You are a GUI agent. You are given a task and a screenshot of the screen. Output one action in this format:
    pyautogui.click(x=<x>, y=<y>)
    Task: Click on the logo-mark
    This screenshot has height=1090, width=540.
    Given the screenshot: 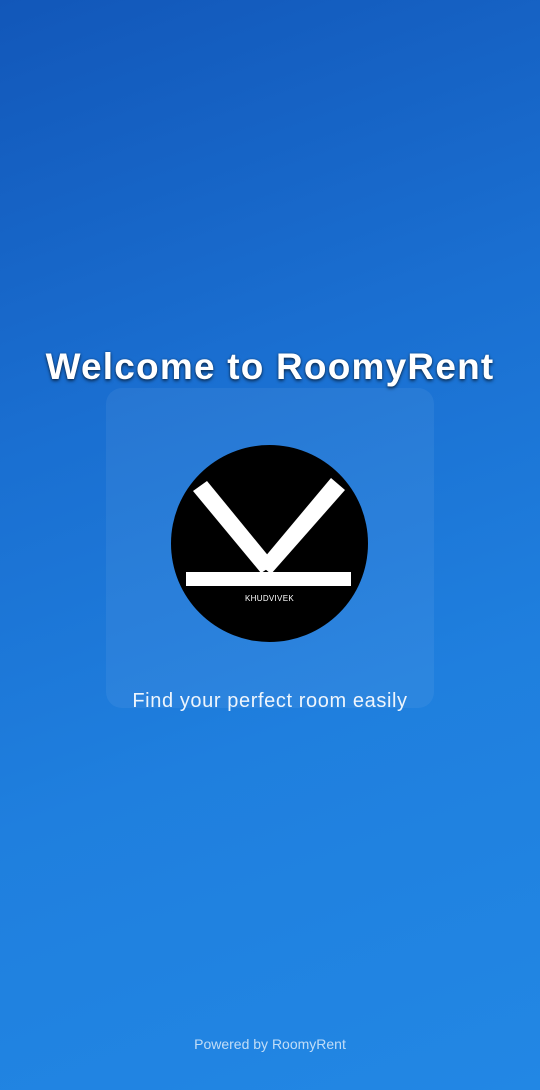 What is the action you would take?
    pyautogui.click(x=268, y=532)
    